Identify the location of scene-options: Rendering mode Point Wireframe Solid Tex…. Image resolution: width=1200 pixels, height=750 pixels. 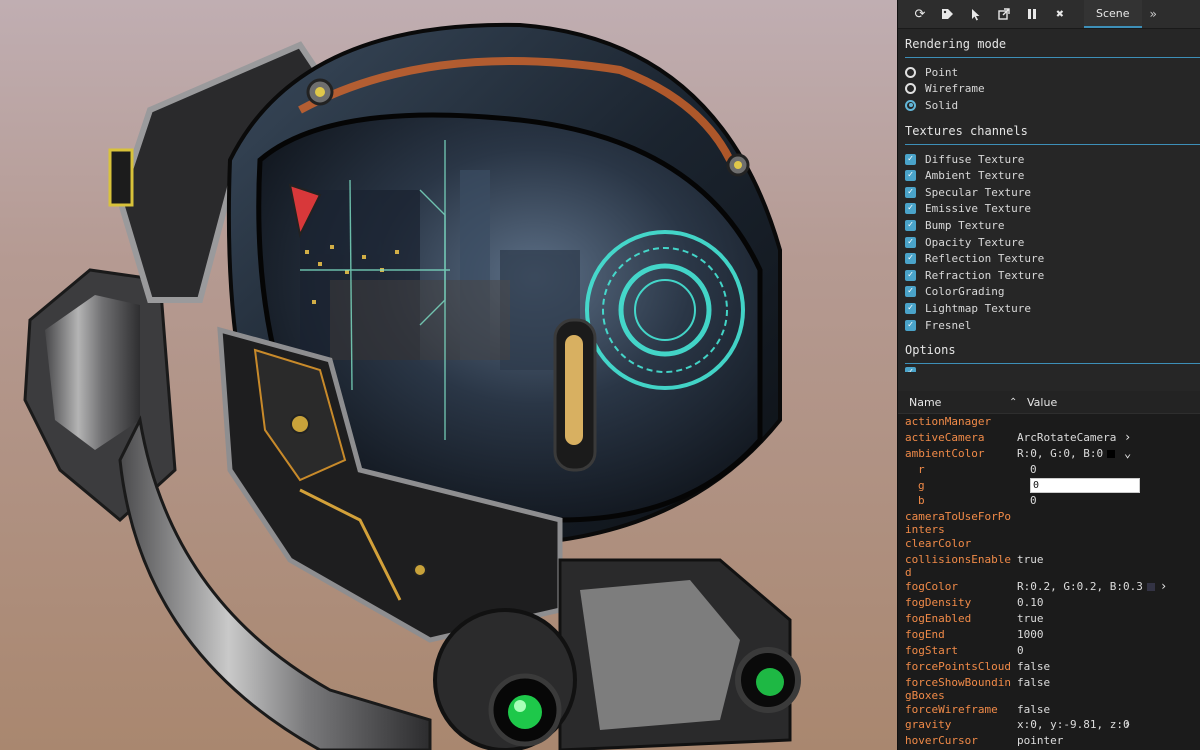
(1049, 201).